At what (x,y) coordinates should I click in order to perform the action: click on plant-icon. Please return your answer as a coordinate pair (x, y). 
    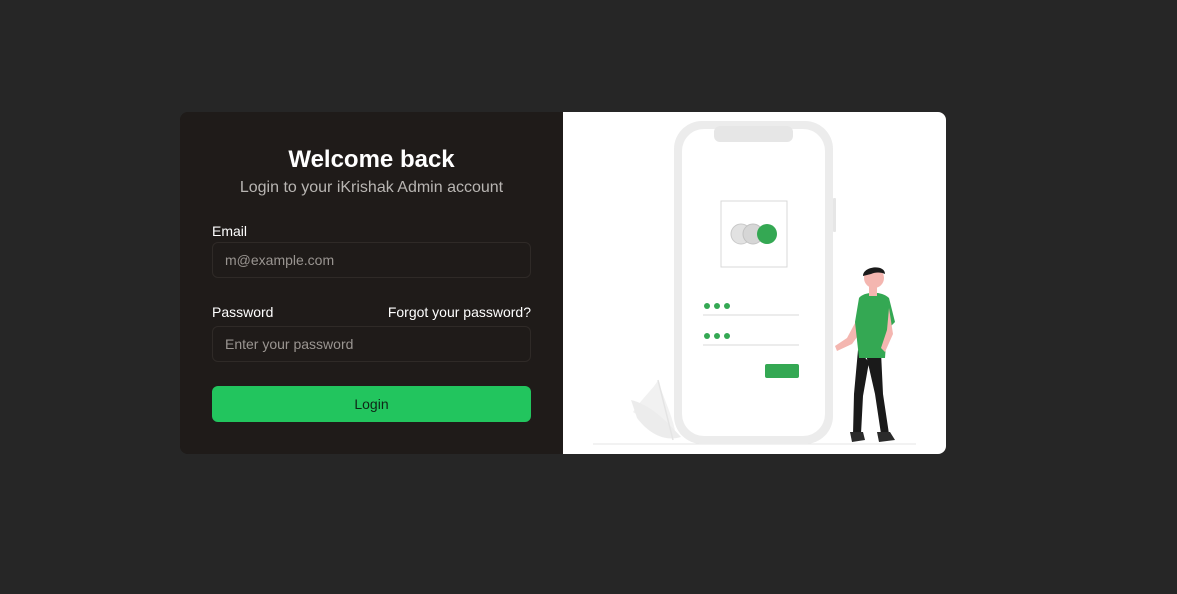
    Looking at the image, I should click on (656, 410).